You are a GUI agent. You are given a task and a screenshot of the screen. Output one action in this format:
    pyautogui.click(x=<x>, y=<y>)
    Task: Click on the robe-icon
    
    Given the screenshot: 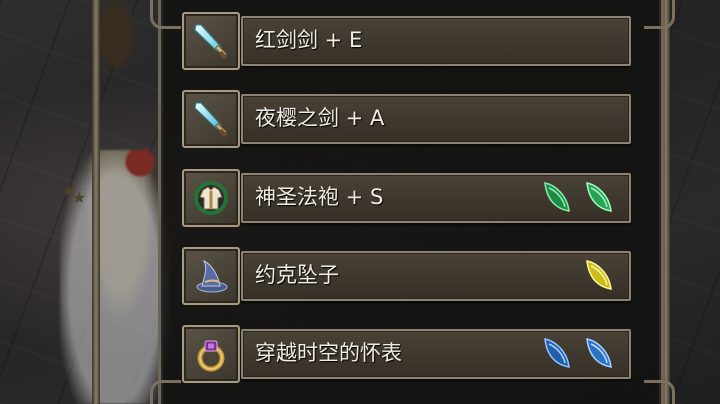 What is the action you would take?
    pyautogui.click(x=211, y=198)
    